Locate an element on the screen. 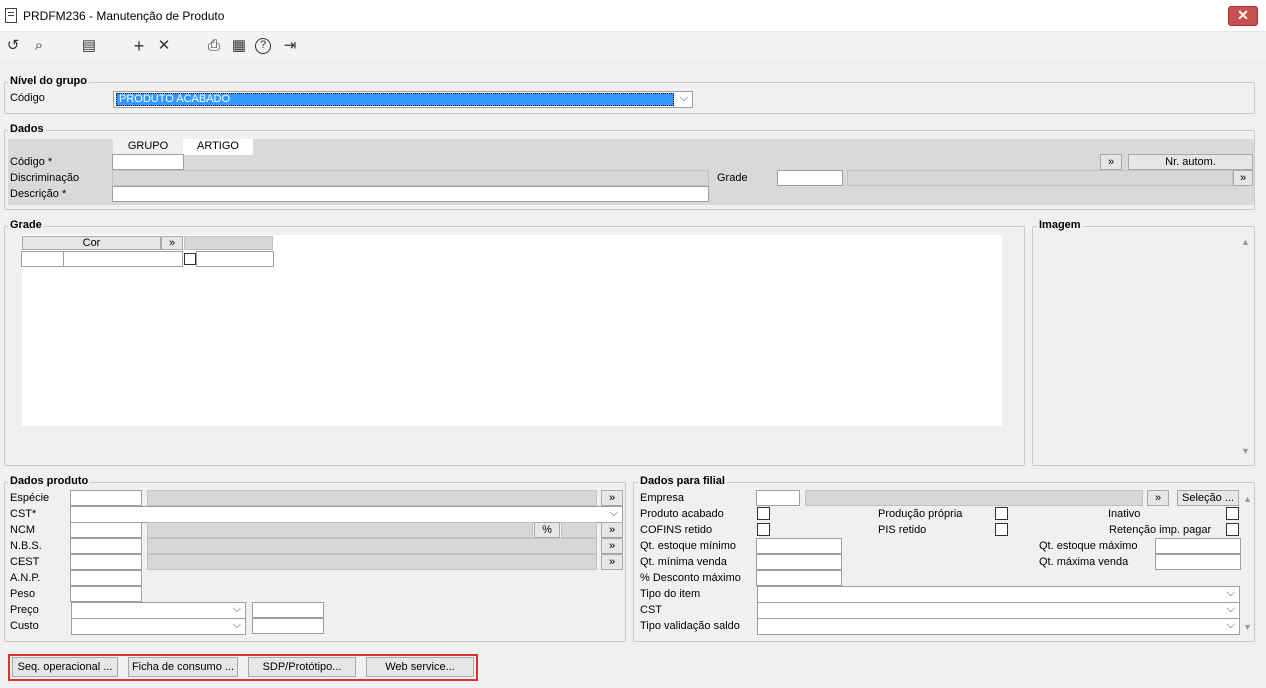 The height and width of the screenshot is (688, 1266). delete-icon: ✕ is located at coordinates (164, 46).